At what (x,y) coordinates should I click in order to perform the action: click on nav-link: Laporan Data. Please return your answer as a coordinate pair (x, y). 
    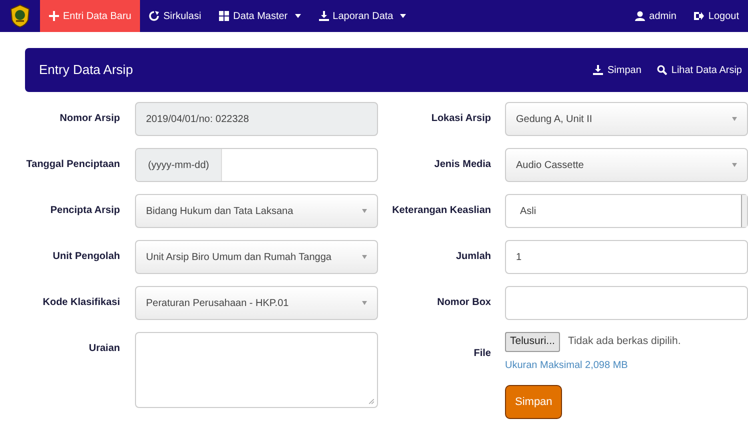
    Looking at the image, I should click on (363, 16).